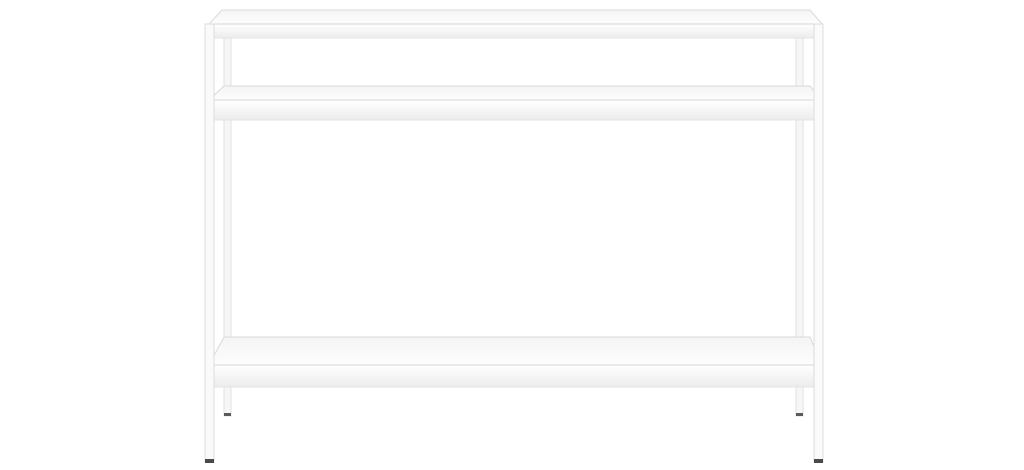  What do you see at coordinates (227, 414) in the screenshot?
I see `back-left-foot` at bounding box center [227, 414].